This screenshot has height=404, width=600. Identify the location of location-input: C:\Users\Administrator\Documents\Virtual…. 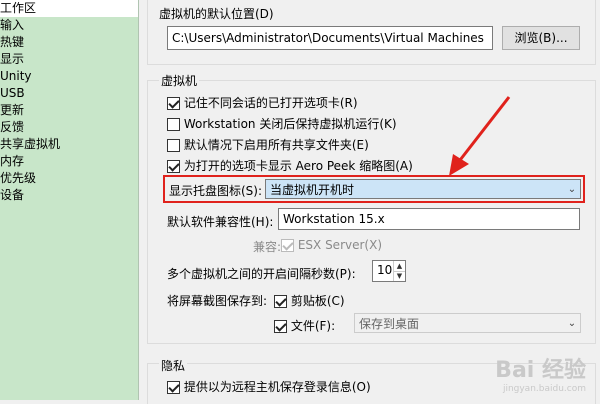
(330, 38).